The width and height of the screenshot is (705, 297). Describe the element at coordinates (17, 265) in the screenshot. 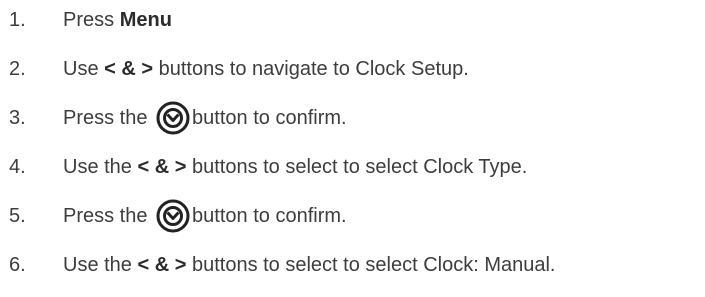

I see `step-number: 6.` at that location.